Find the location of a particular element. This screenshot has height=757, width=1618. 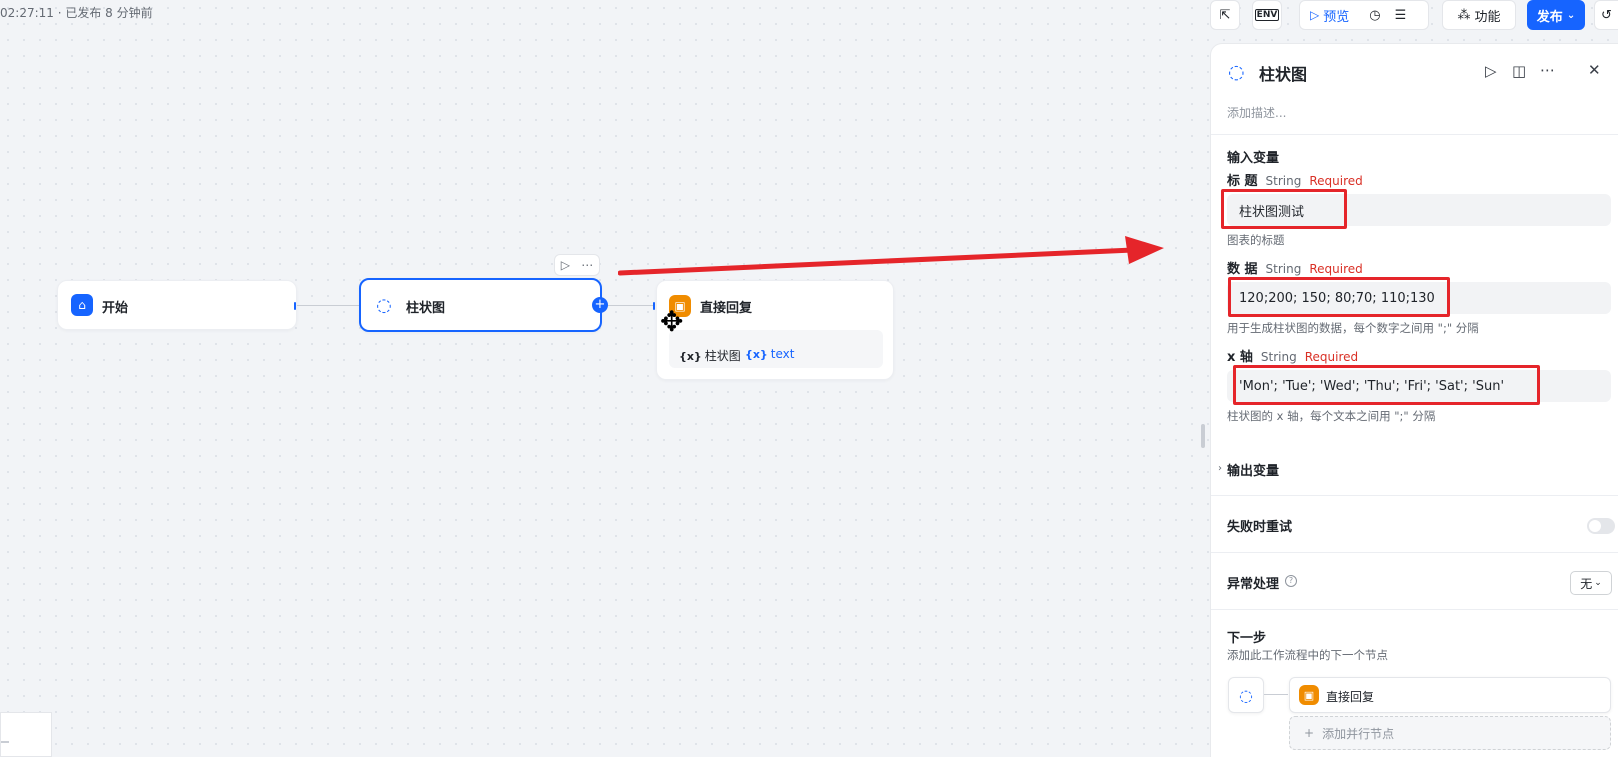

chevron-right-icon: › is located at coordinates (1220, 468).